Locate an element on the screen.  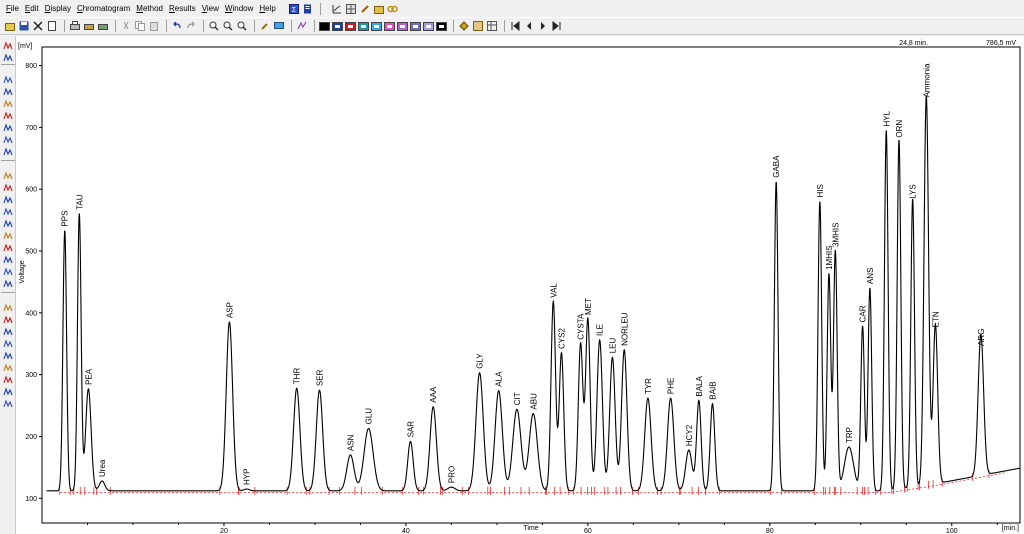
last-icon is located at coordinates (557, 26).